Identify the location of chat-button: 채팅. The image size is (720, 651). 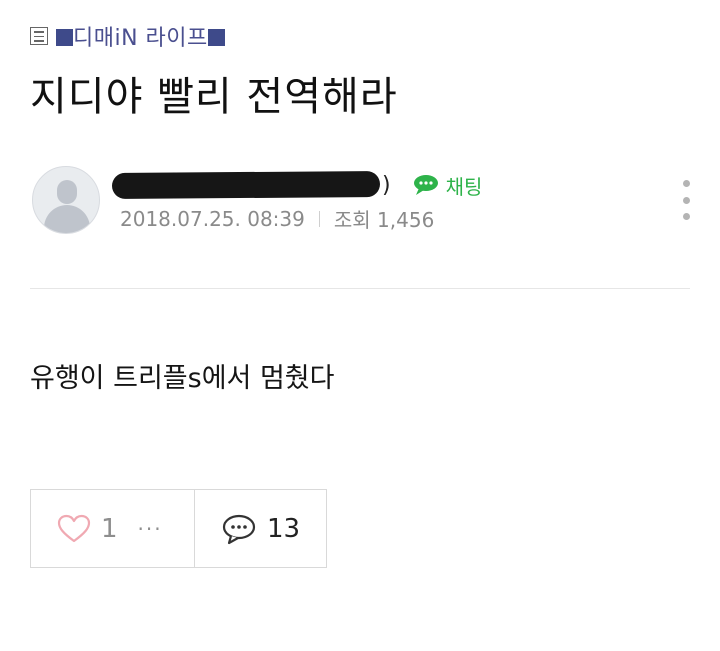
(447, 185).